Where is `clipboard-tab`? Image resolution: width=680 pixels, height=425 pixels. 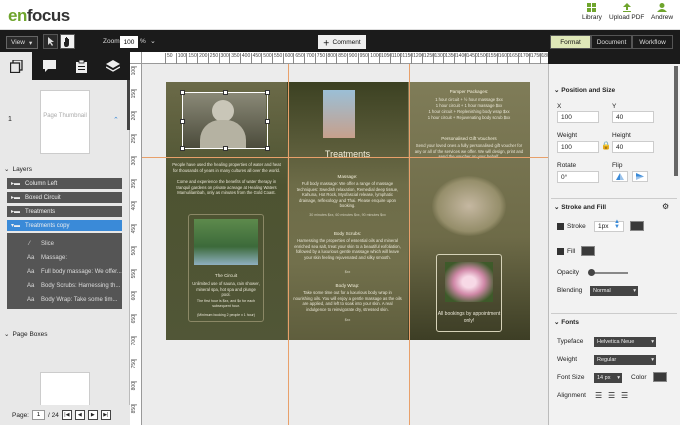
clipboard-tab is located at coordinates (81, 66).